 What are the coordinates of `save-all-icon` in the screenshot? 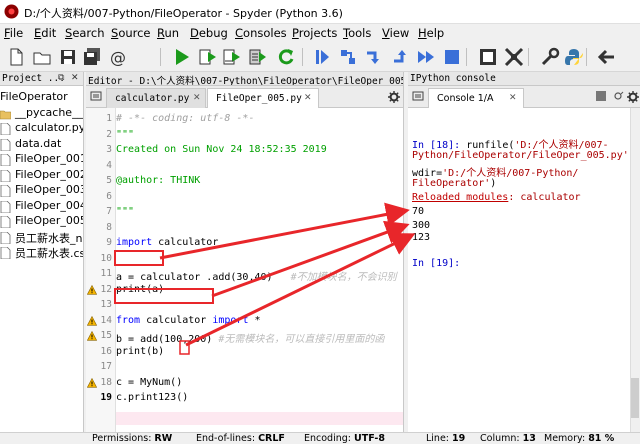 It's located at (92, 57).